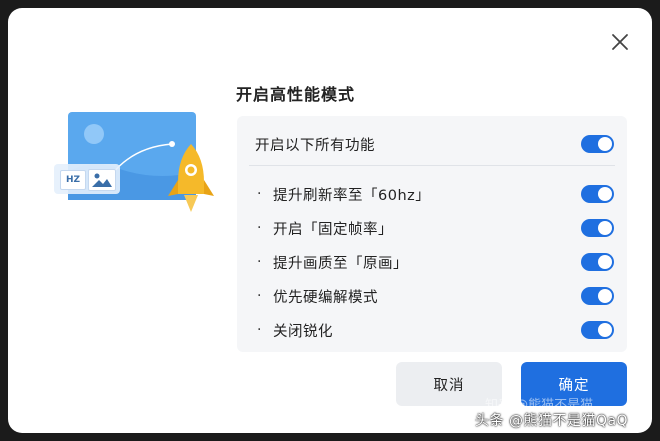  Describe the element at coordinates (333, 229) in the screenshot. I see `option-label: 开启「固定帧率」` at that location.